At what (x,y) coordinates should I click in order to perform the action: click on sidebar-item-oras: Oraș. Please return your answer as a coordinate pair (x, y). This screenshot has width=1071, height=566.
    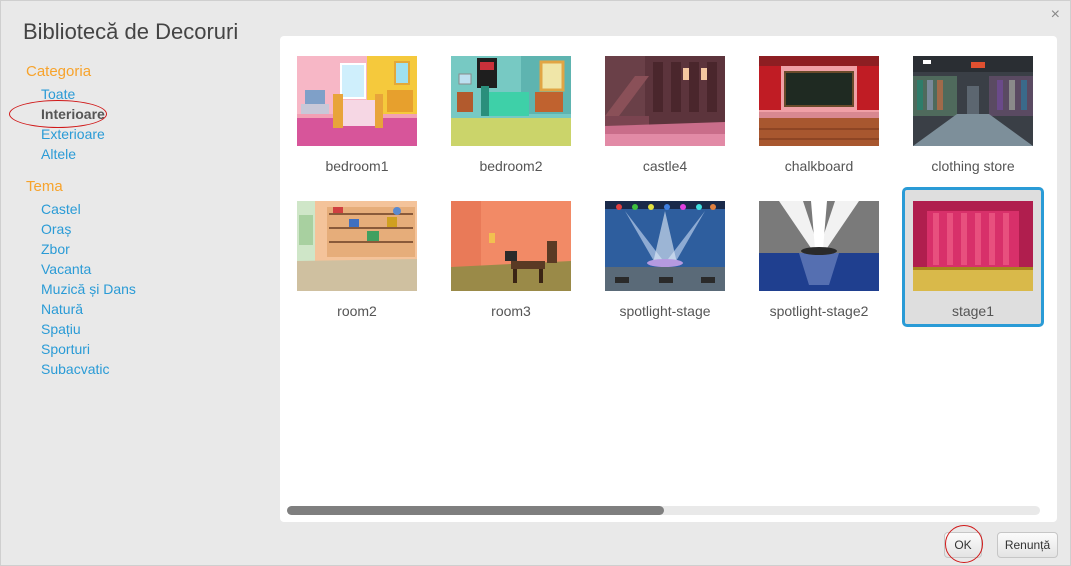
    Looking at the image, I should click on (146, 229).